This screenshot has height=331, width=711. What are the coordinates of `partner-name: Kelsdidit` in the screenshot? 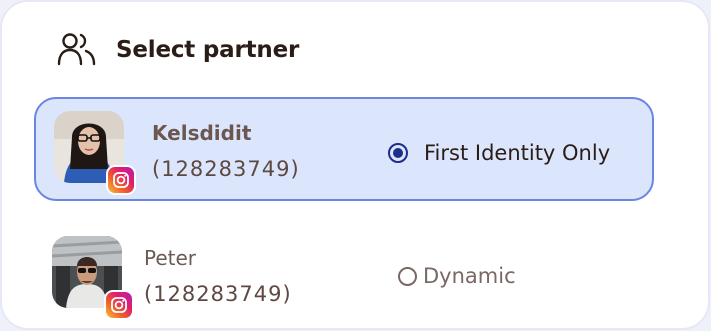 It's located at (202, 133).